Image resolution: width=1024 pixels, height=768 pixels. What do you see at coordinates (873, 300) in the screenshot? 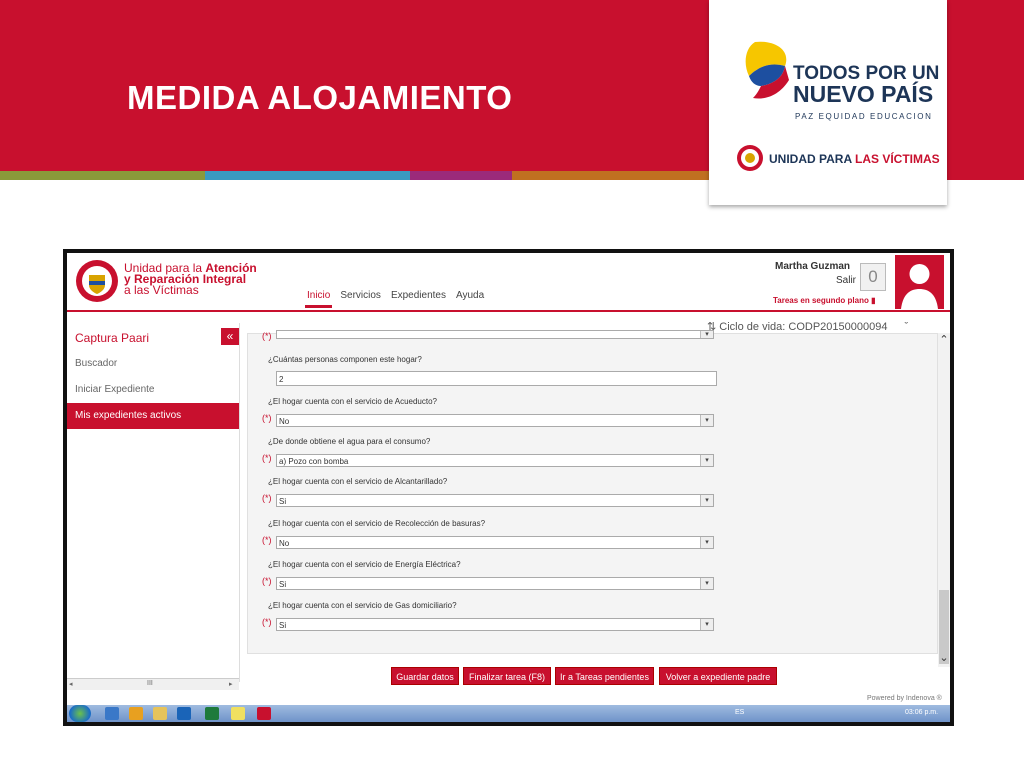
I see `trash-icon: ▮` at bounding box center [873, 300].